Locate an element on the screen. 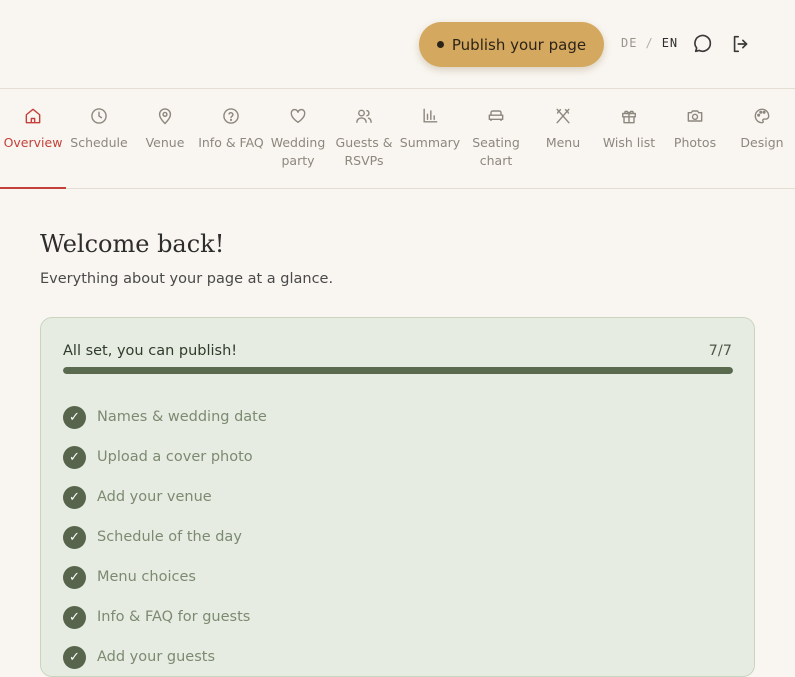 The image size is (795, 677). tab-schedule: Schedule is located at coordinates (99, 138).